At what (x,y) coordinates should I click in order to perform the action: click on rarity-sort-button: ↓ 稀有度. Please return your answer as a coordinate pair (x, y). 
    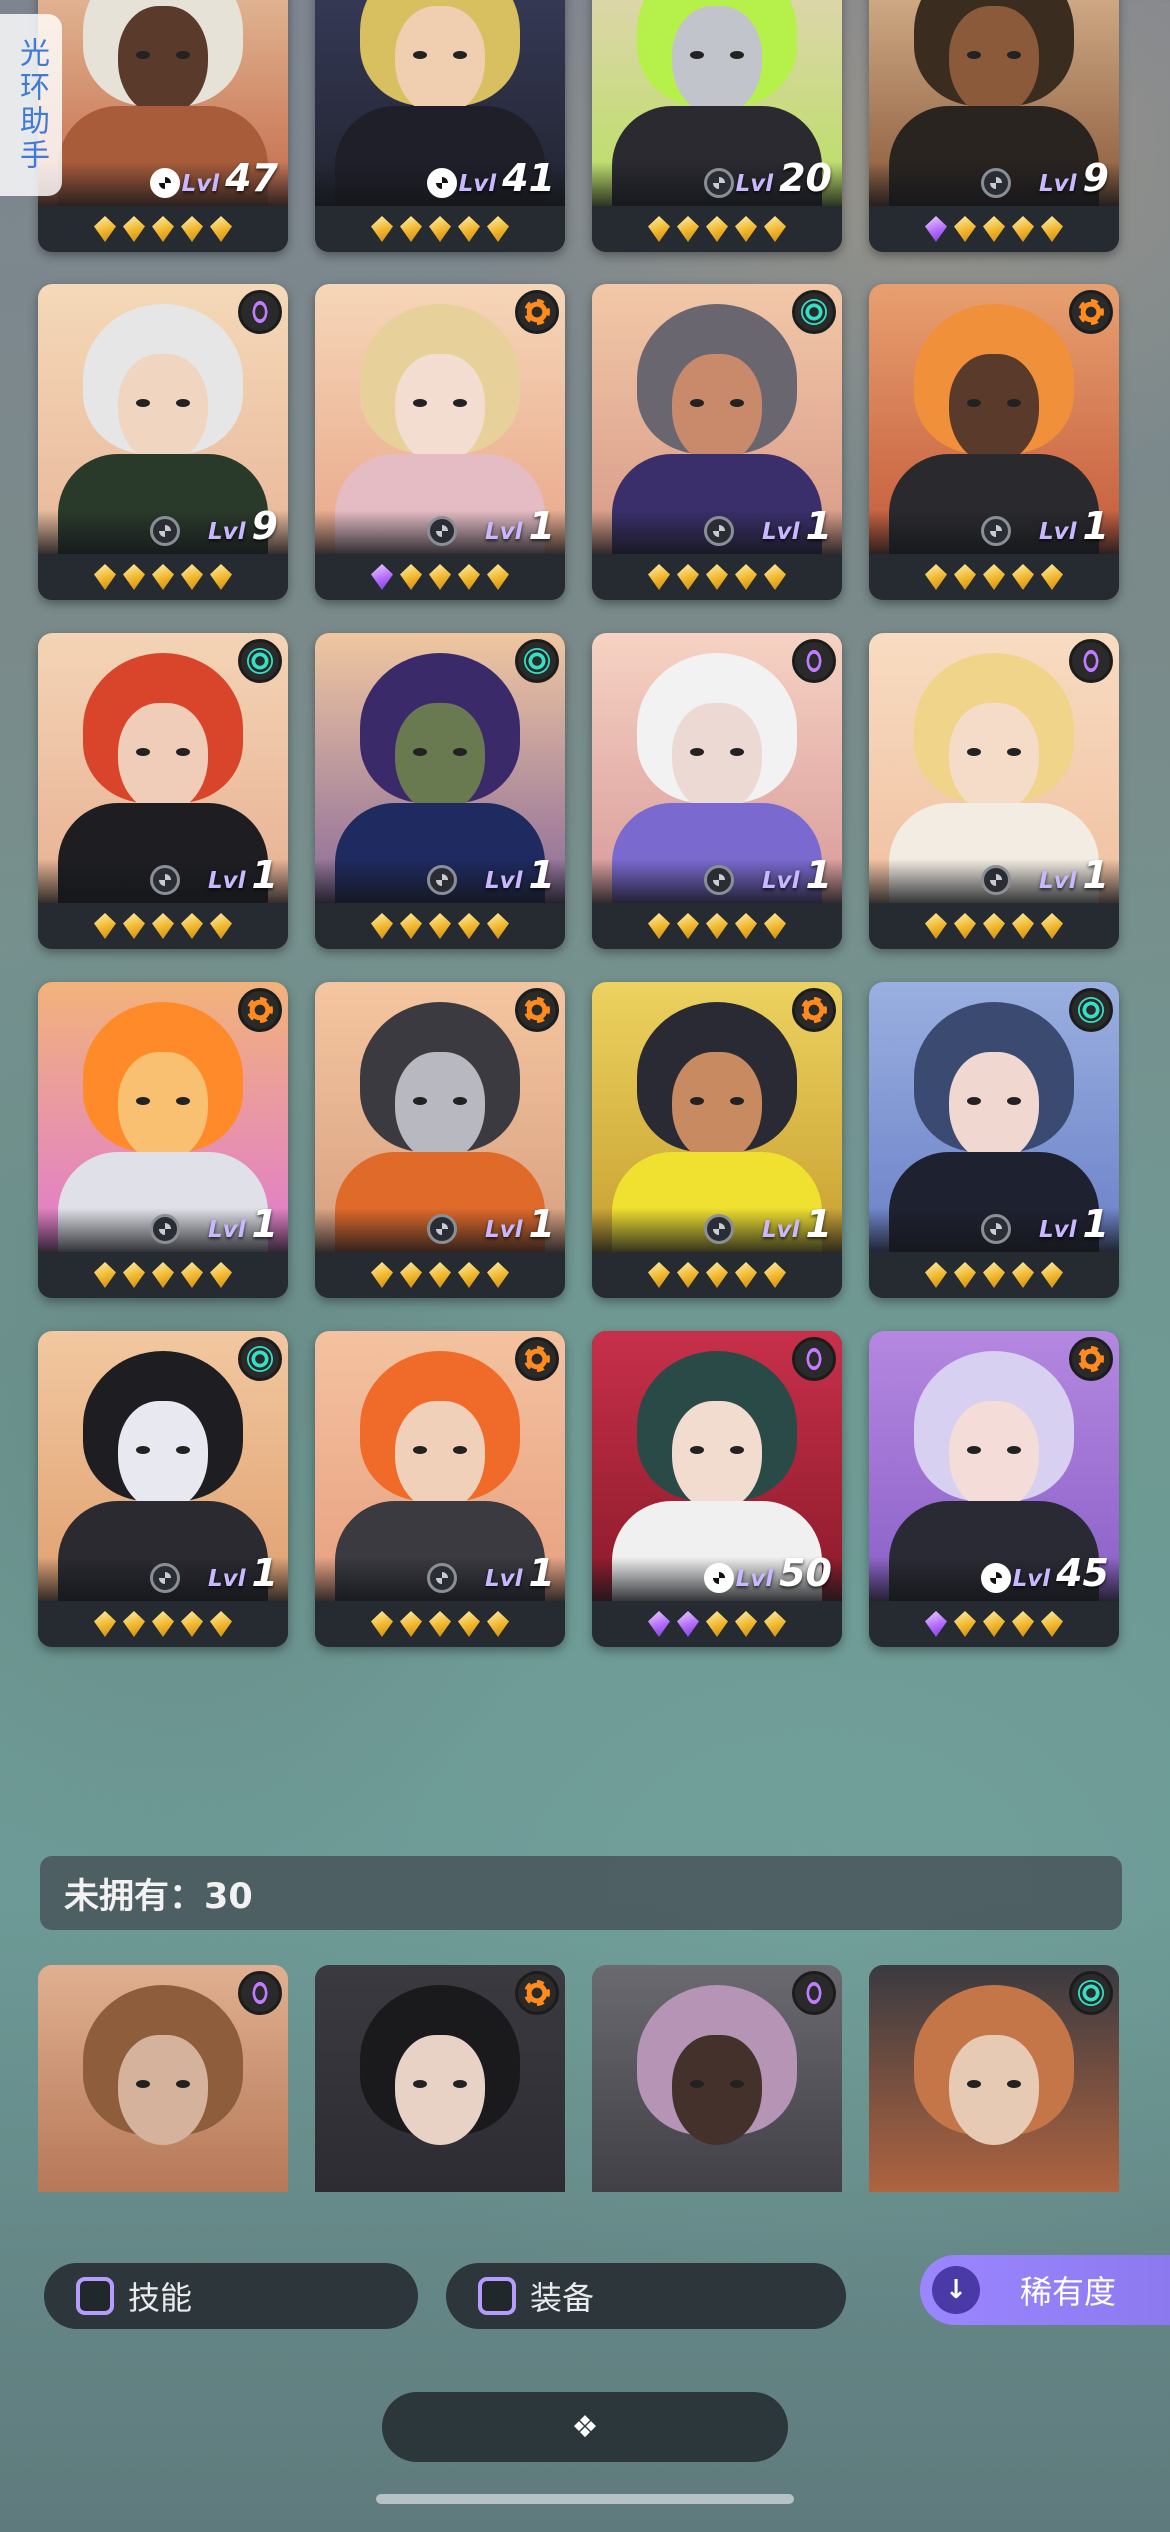
    Looking at the image, I should click on (1045, 2290).